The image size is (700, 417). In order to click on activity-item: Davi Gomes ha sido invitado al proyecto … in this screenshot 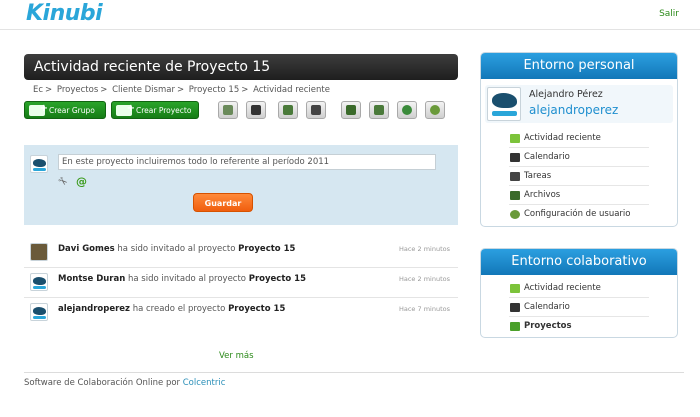, I will do `click(241, 253)`.